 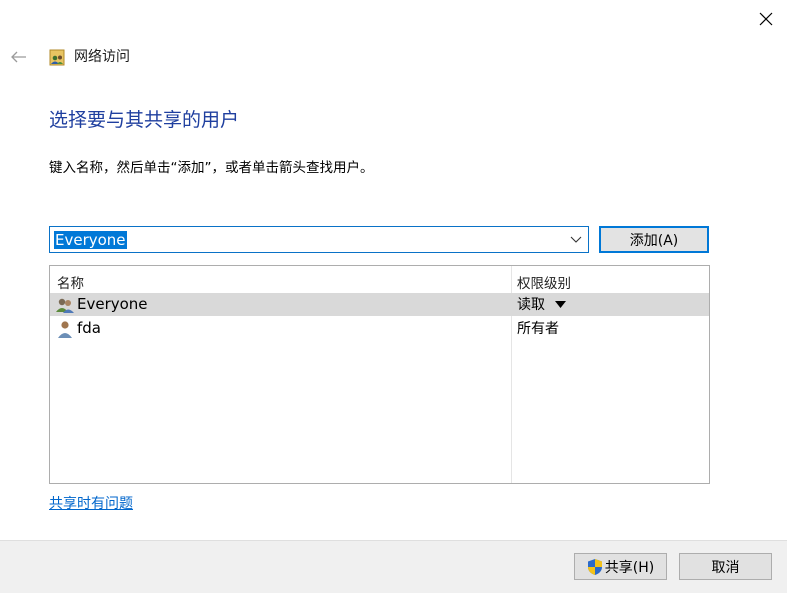 What do you see at coordinates (379, 304) in the screenshot?
I see `list-row-everyone: Everyone 读取` at bounding box center [379, 304].